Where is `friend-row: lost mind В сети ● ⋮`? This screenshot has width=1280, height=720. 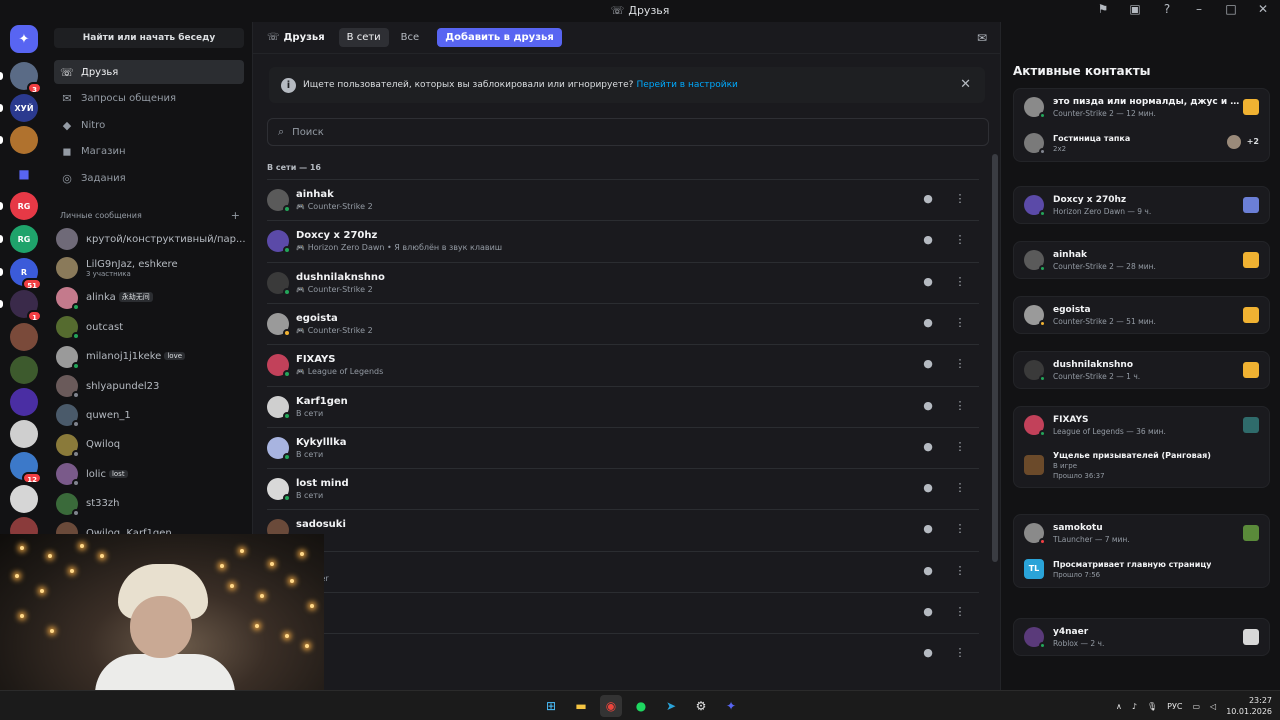
friend-row: lost mind В сети ● ⋮ is located at coordinates (623, 488).